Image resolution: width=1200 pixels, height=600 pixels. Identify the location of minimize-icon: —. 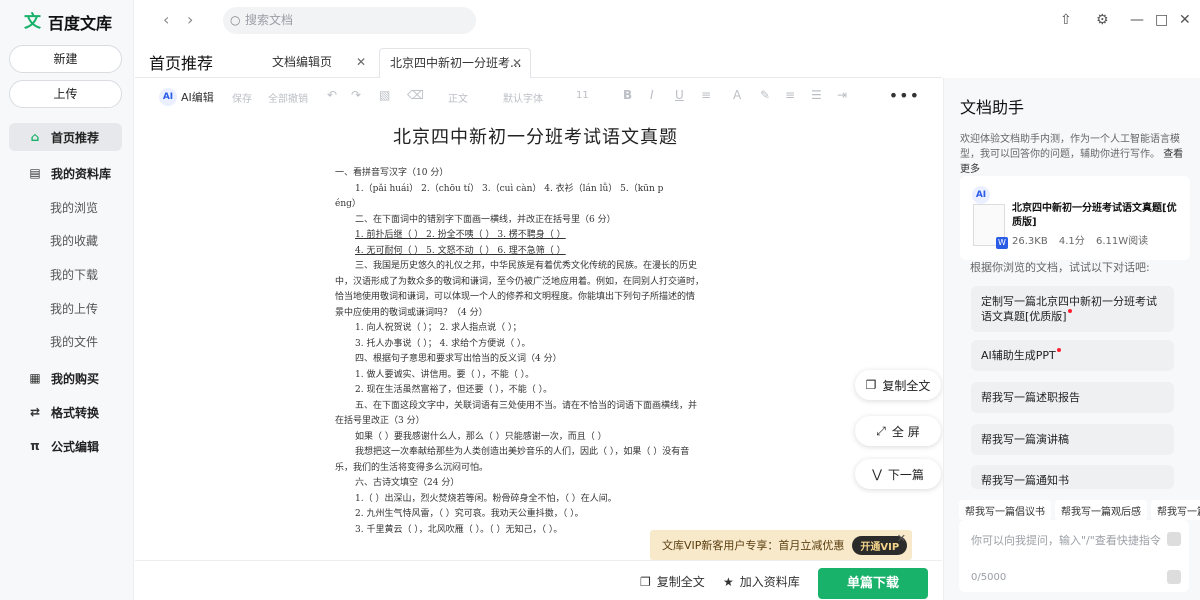
(1137, 20).